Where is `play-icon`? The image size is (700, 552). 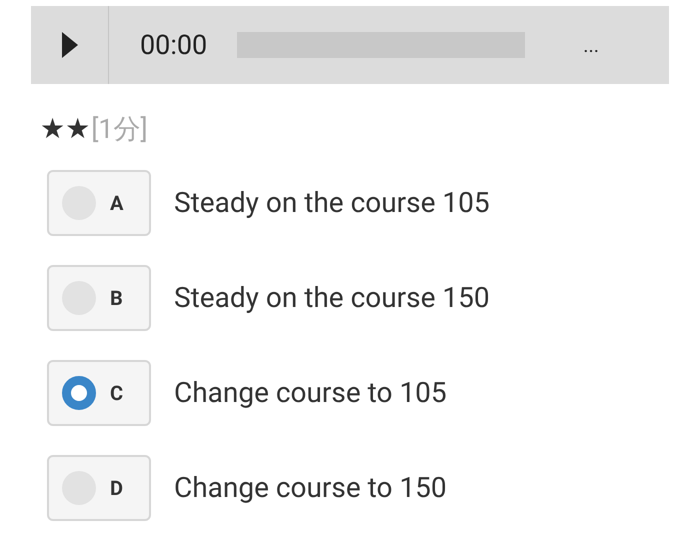
play-icon is located at coordinates (70, 45).